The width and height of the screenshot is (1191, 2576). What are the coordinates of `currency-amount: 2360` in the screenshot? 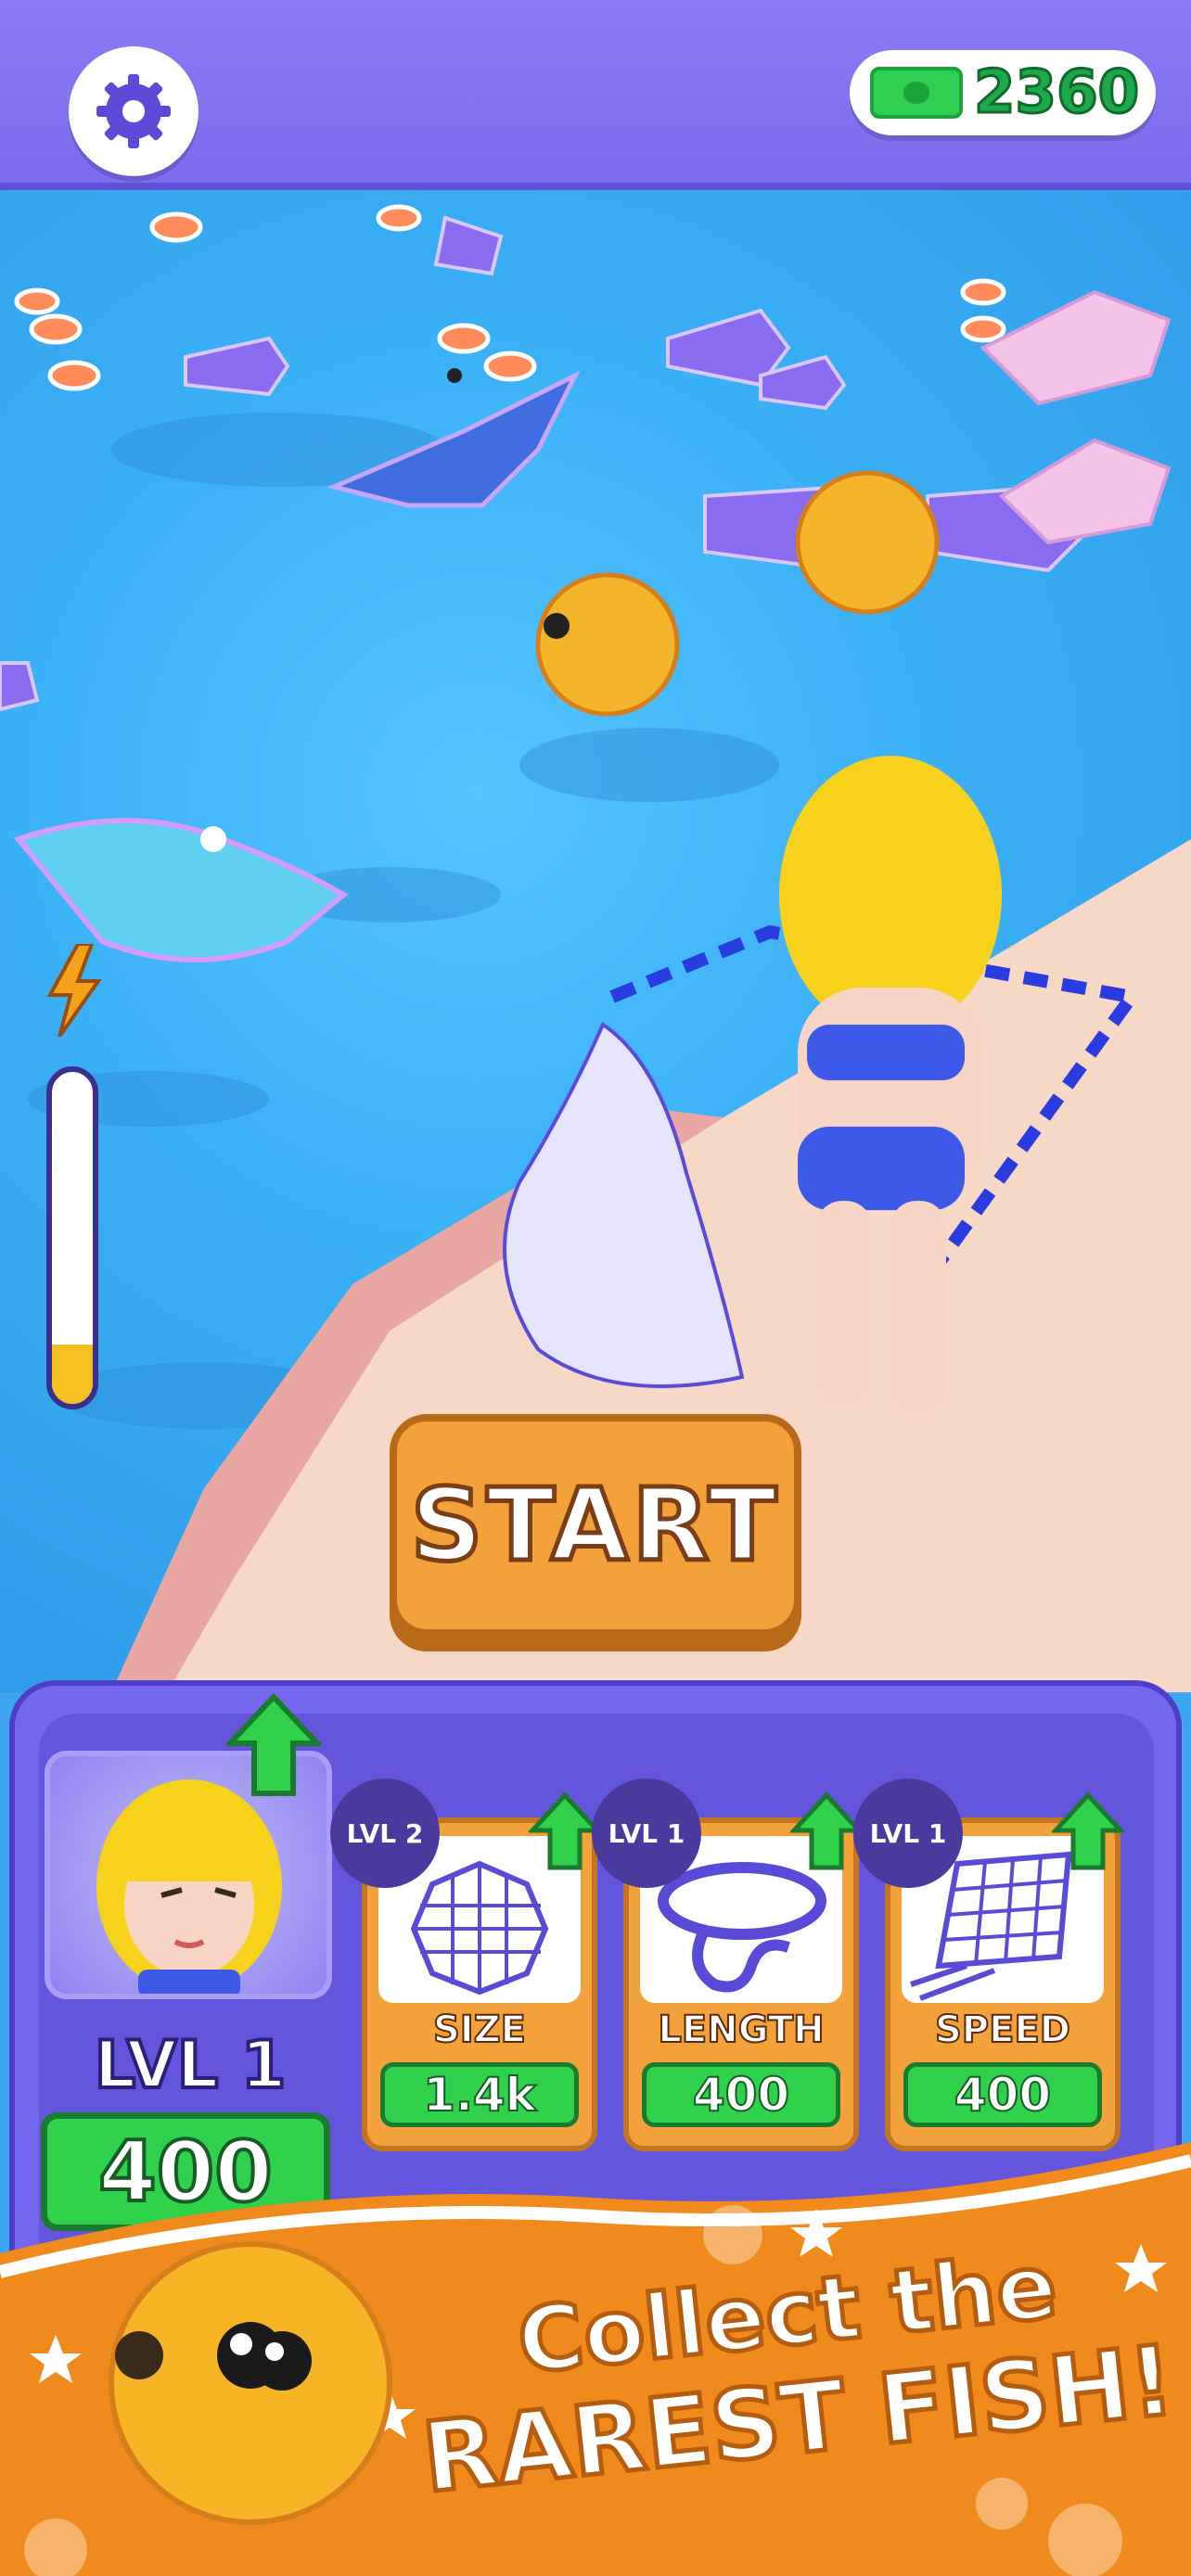 It's located at (1056, 93).